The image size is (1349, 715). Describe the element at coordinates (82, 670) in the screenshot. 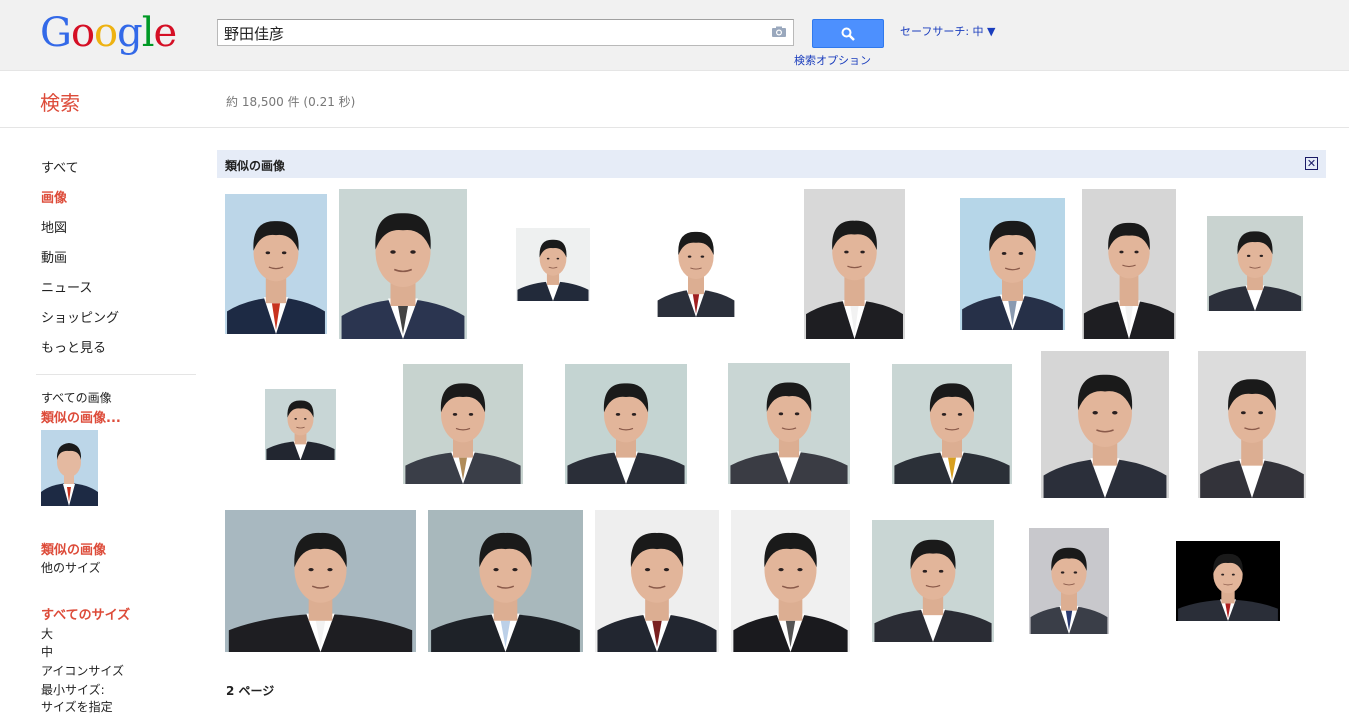

I see `size-icon-link: アイコンサイズ` at that location.